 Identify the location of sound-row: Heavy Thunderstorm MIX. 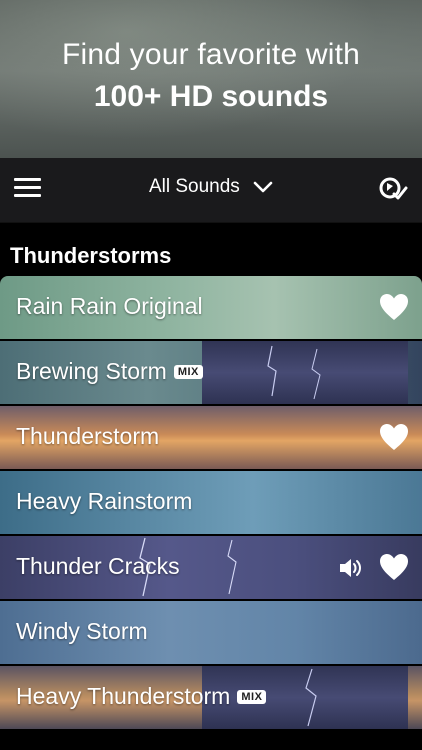
(211, 697).